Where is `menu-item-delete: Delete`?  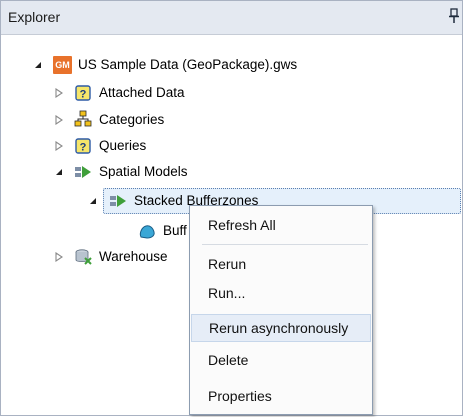
menu-item-delete: Delete is located at coordinates (281, 360).